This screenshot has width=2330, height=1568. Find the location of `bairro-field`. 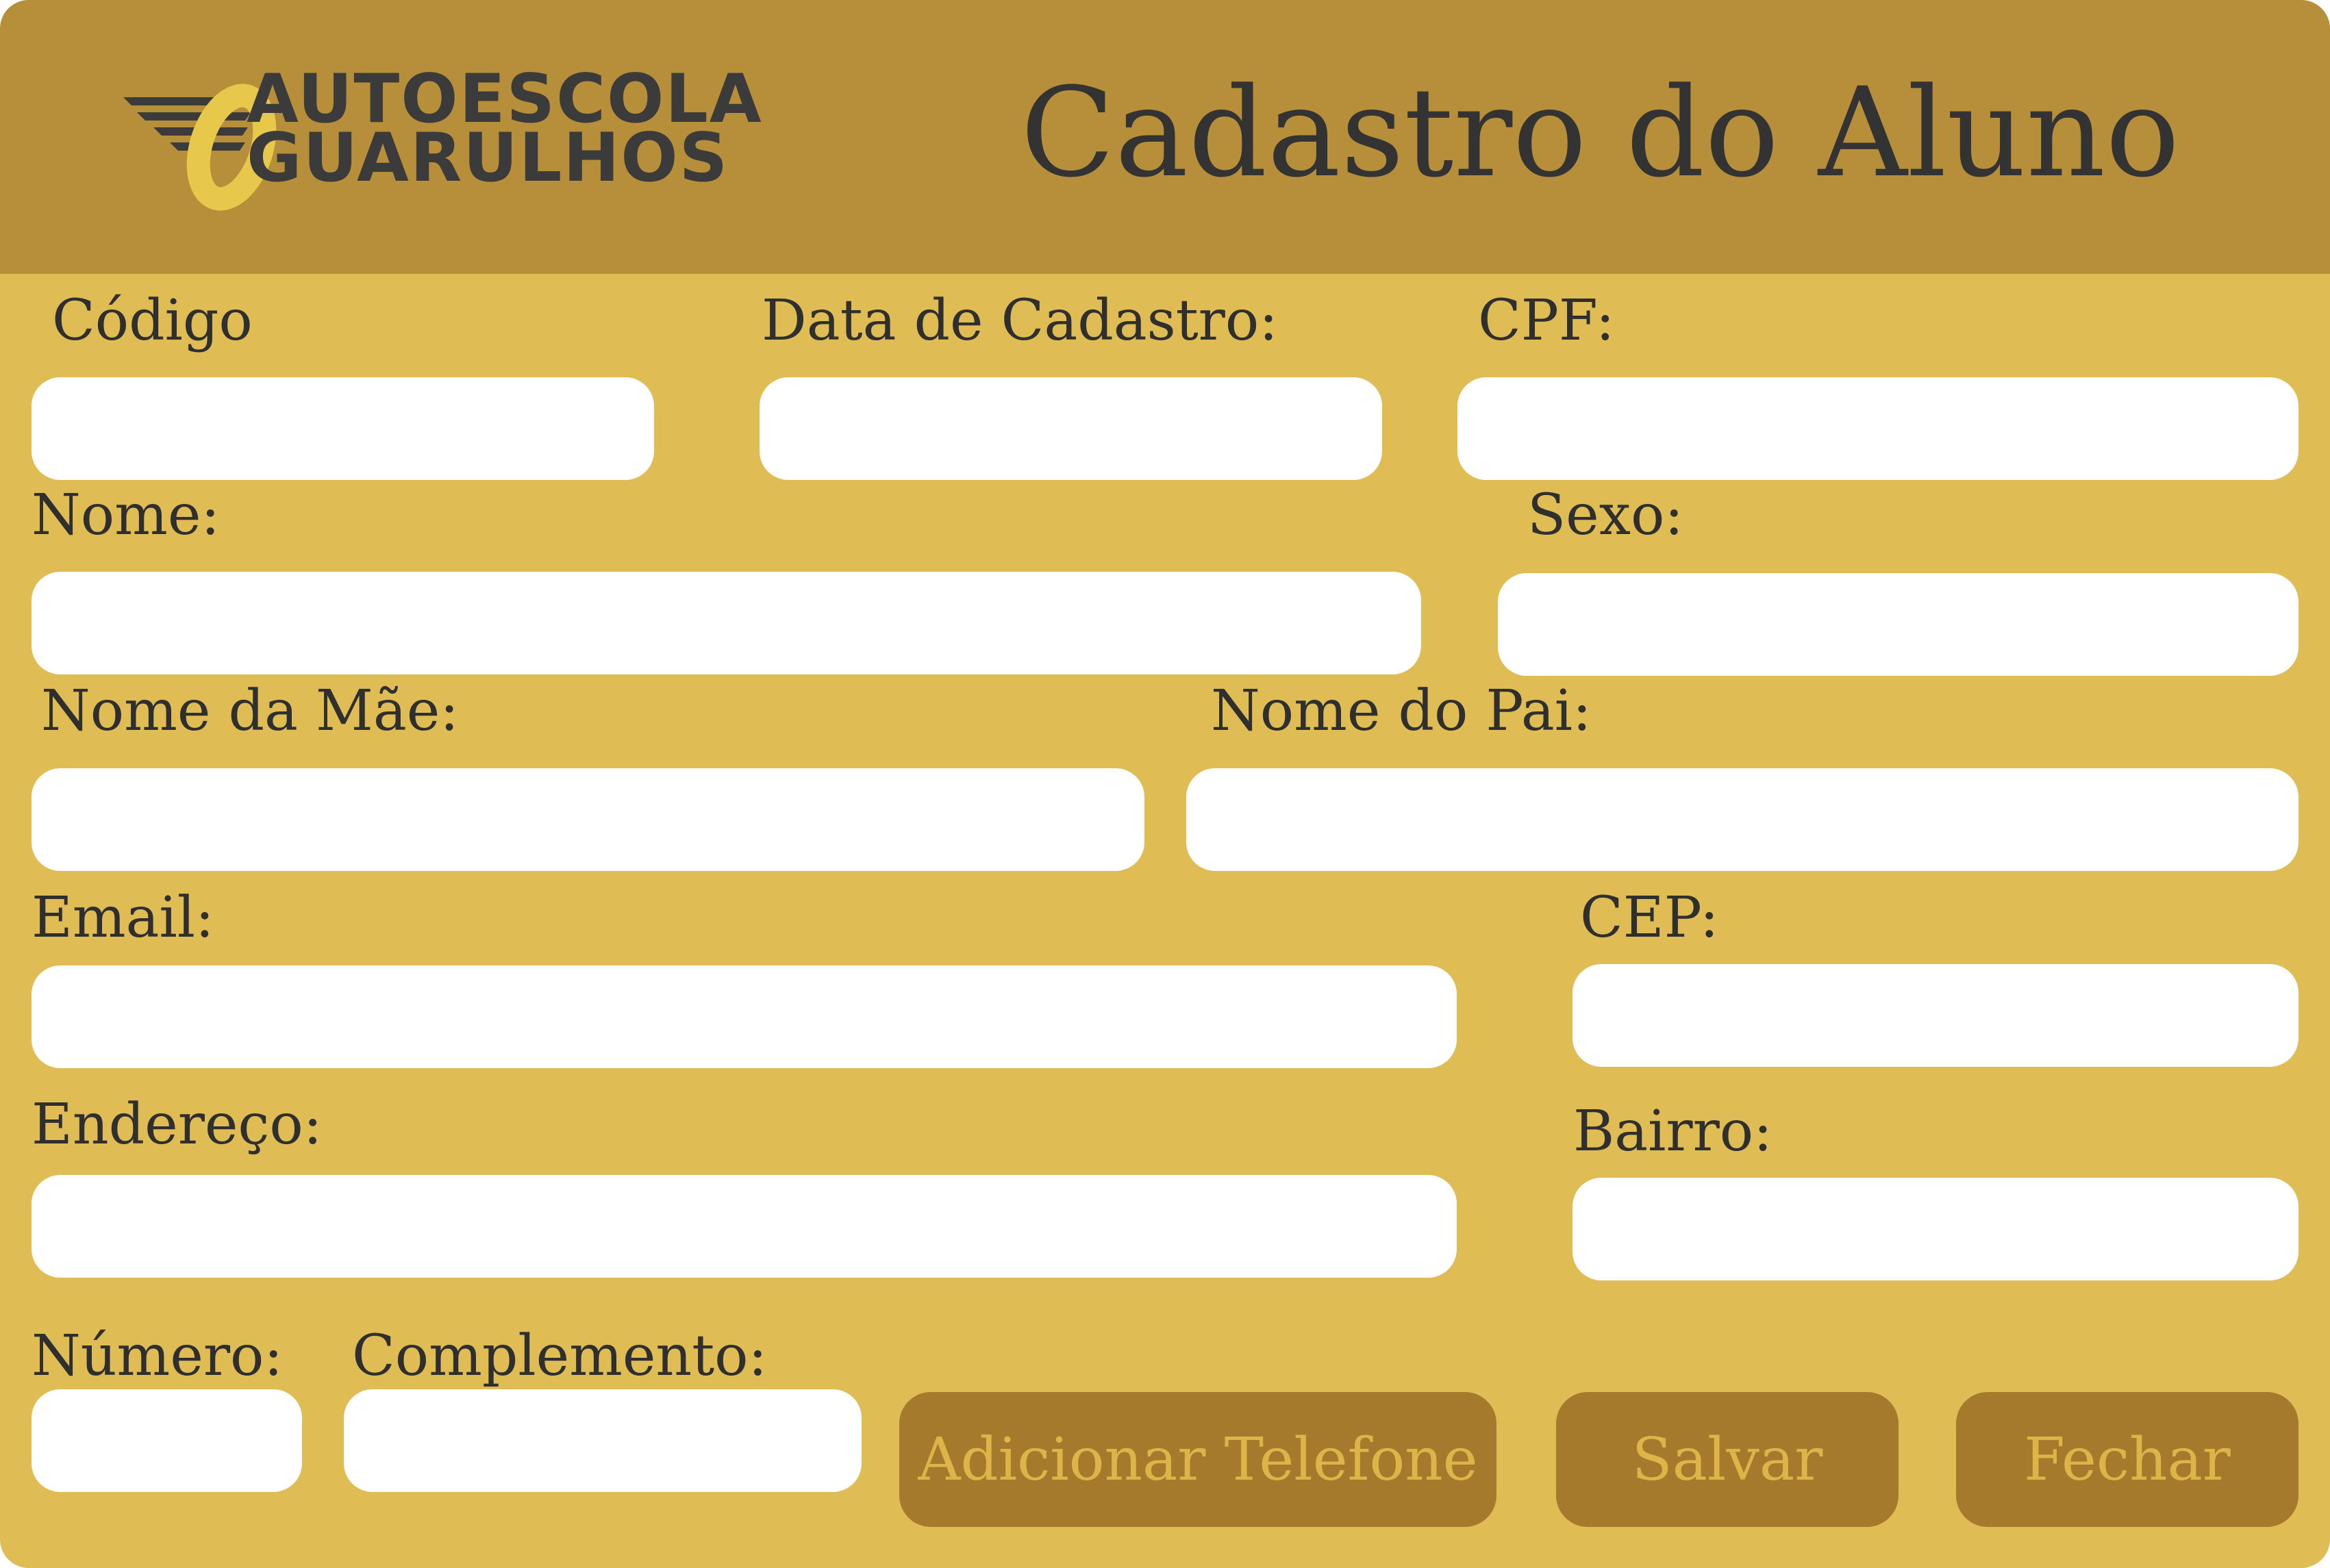

bairro-field is located at coordinates (1935, 1229).